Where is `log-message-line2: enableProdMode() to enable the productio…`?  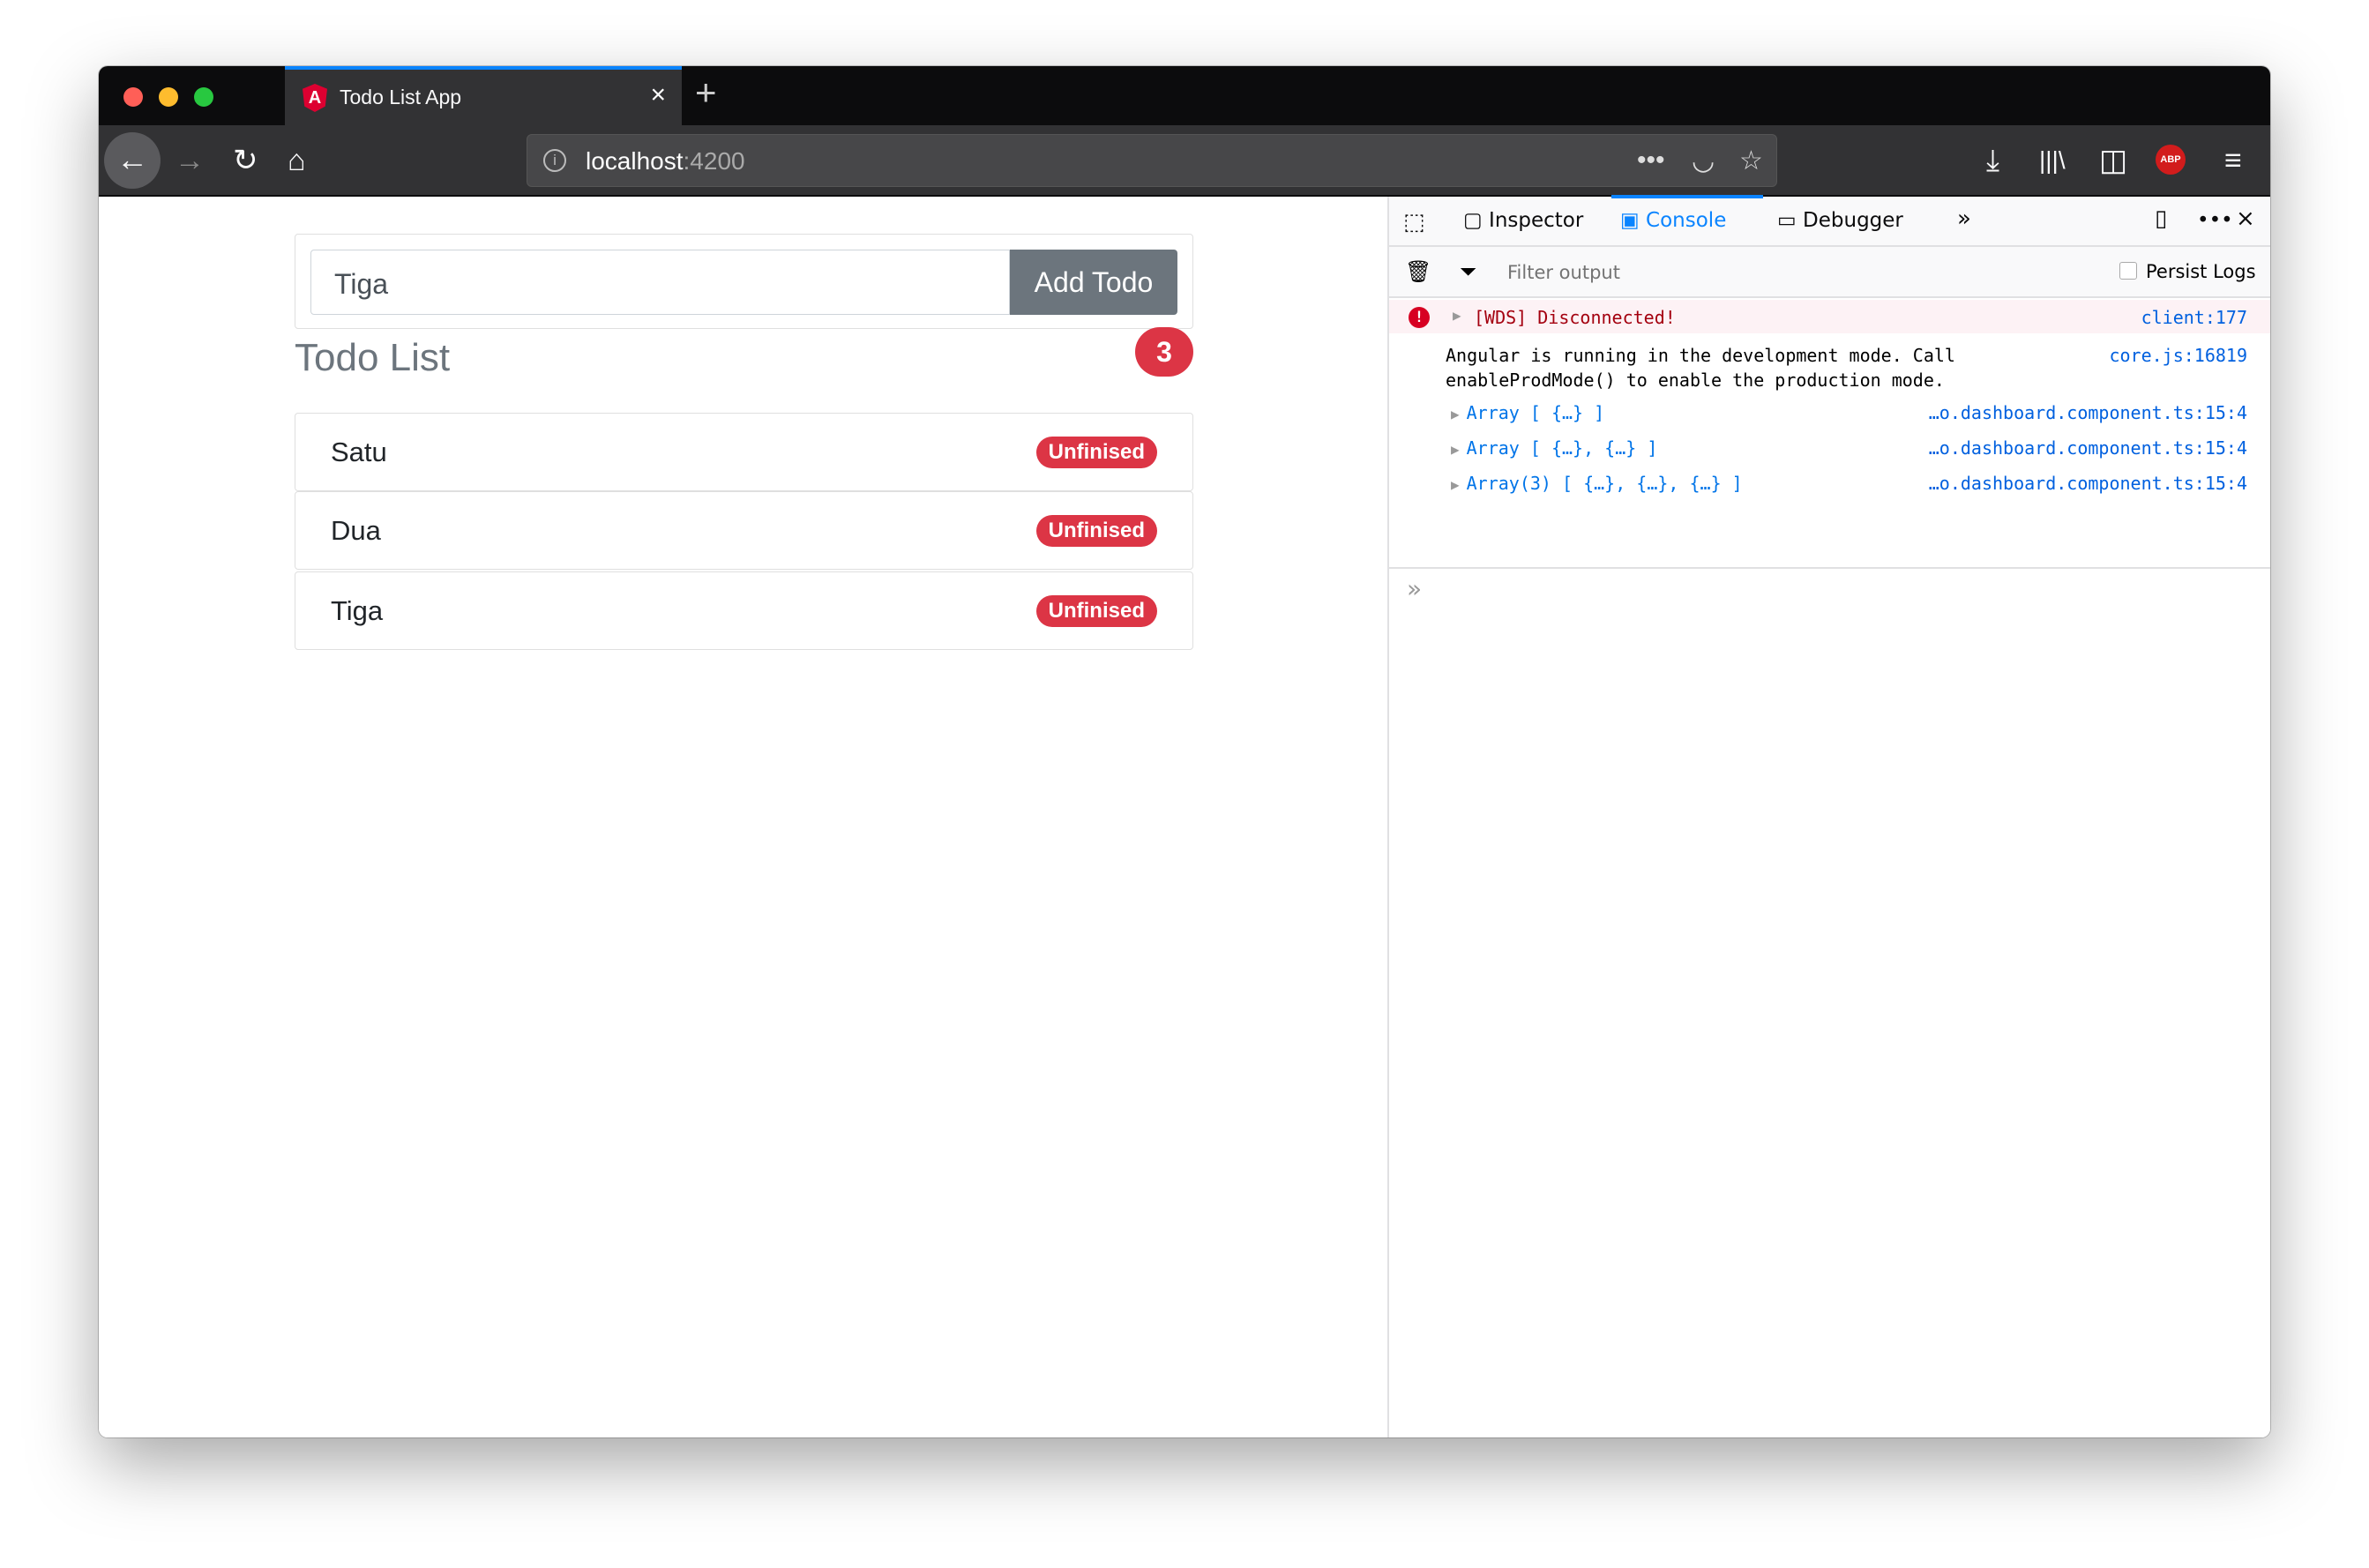
log-message-line2: enableProdMode() to enable the productio… is located at coordinates (1695, 380).